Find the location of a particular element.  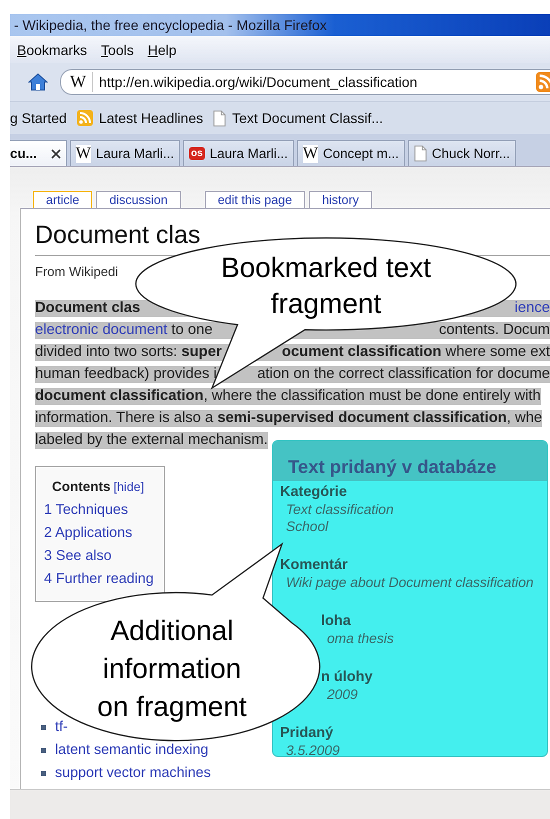

field-value: Wiki page about Document classification is located at coordinates (410, 582).